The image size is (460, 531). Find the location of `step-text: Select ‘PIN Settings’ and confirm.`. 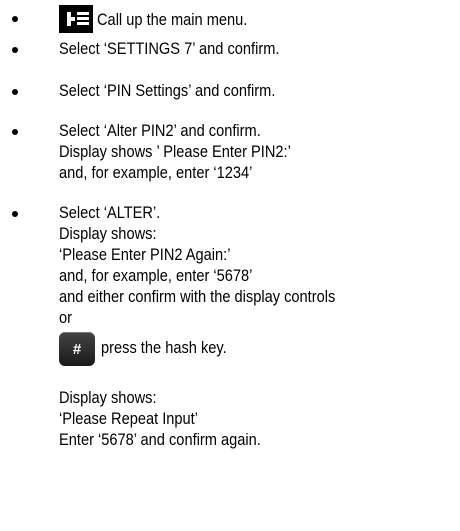

step-text: Select ‘PIN Settings’ and confirm. is located at coordinates (167, 90).